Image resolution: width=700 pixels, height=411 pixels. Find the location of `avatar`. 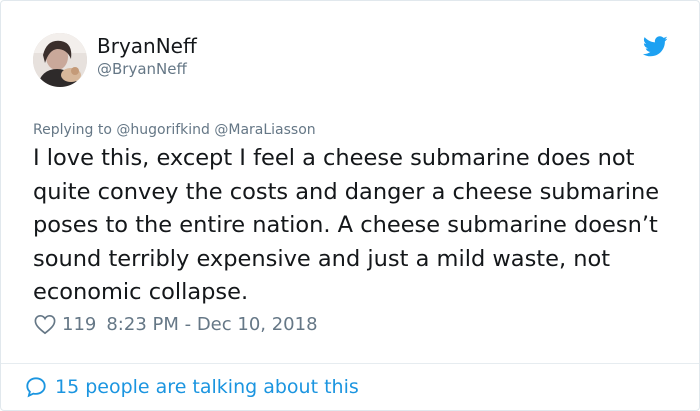

avatar is located at coordinates (60, 60).